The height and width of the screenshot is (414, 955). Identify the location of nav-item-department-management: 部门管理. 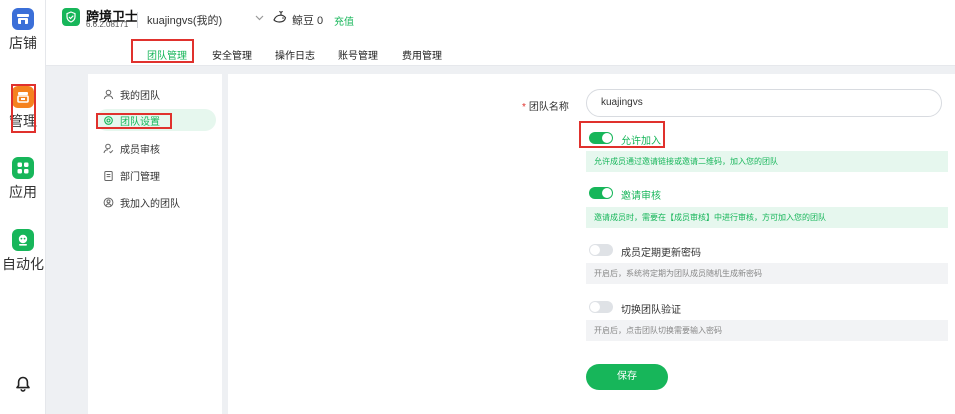
(156, 175).